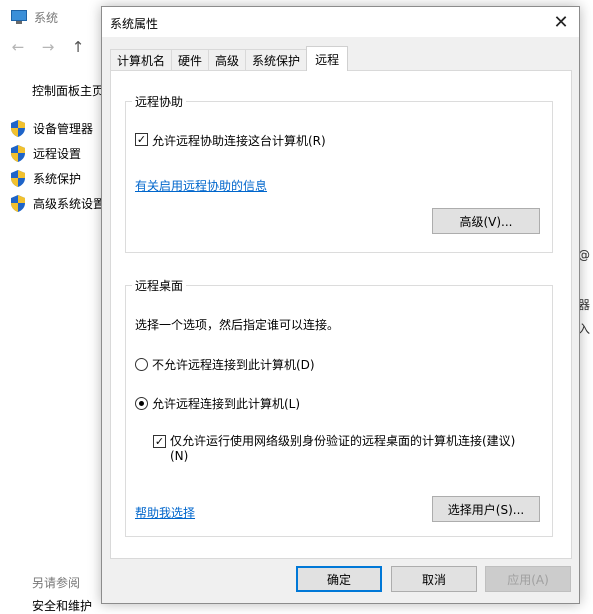  What do you see at coordinates (528, 579) in the screenshot?
I see `apply-button: 应用(A)` at bounding box center [528, 579].